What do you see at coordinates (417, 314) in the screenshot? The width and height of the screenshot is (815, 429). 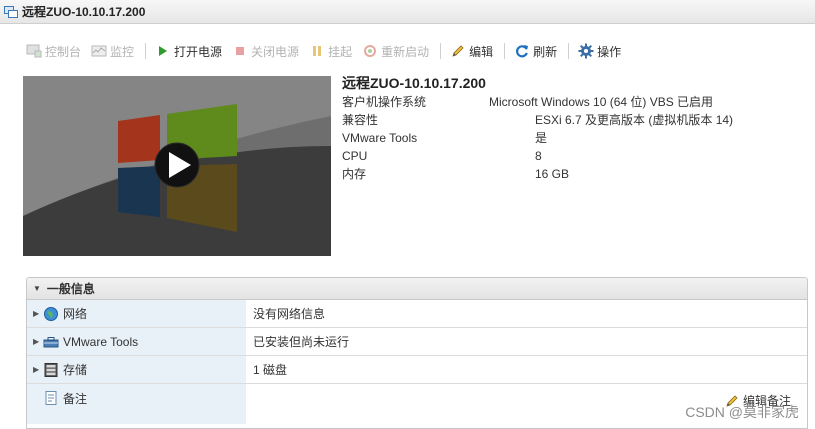 I see `general-row-network: ▶ 网络 没有网络信息` at bounding box center [417, 314].